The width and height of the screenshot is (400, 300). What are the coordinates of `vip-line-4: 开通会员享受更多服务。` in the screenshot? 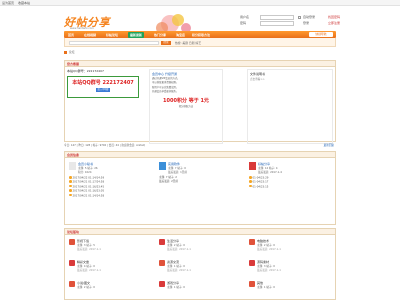 It's located at (165, 92).